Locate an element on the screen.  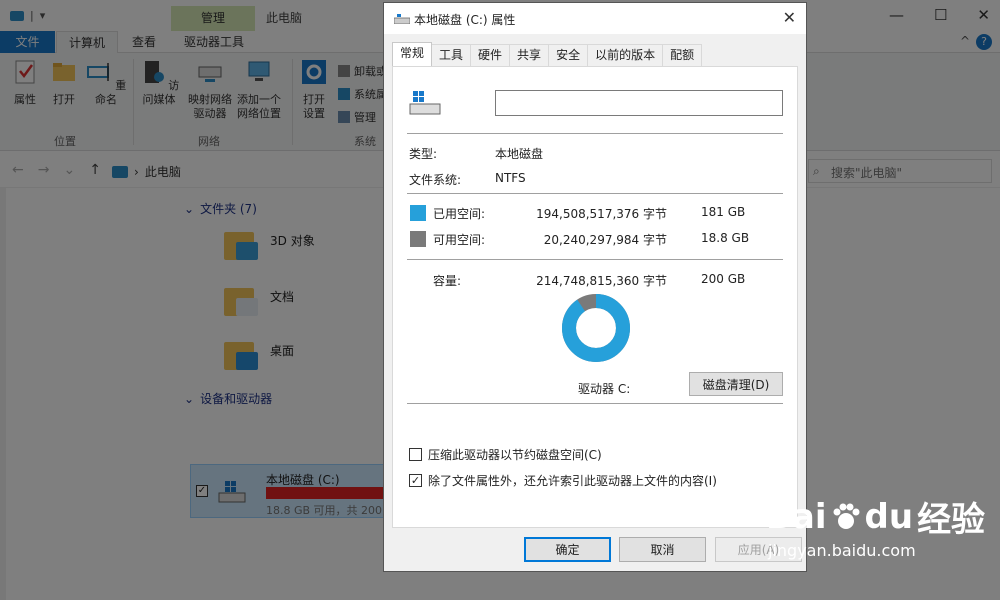
used-space-gb: 181 GB is located at coordinates (723, 212).